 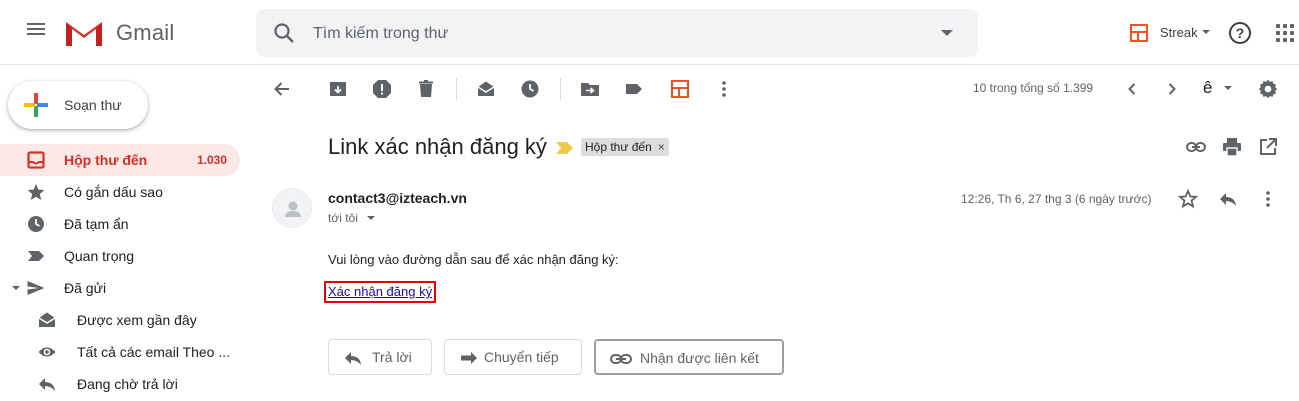 What do you see at coordinates (36, 224) in the screenshot?
I see `clock-icon` at bounding box center [36, 224].